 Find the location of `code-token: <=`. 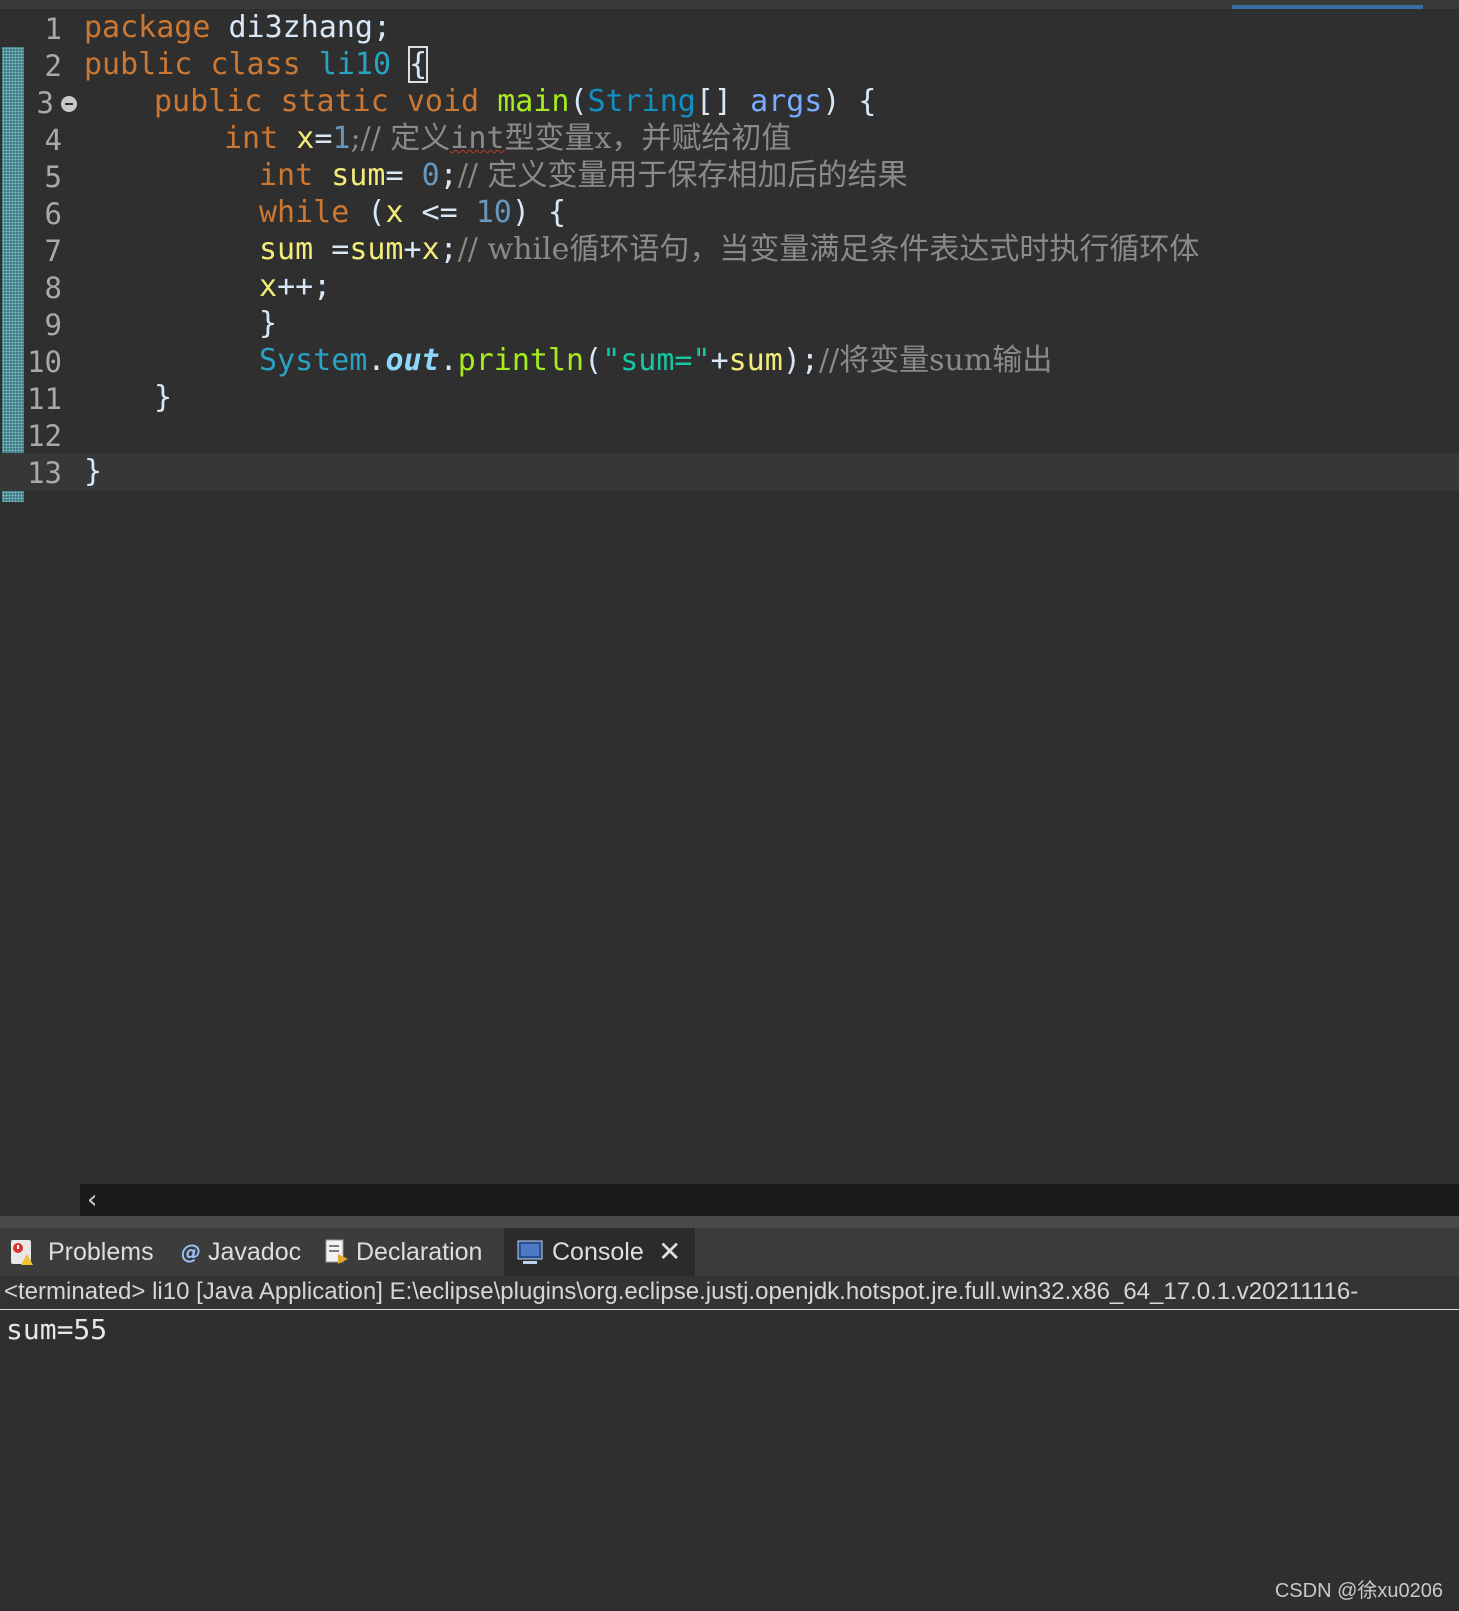

code-token: <= is located at coordinates (439, 212).